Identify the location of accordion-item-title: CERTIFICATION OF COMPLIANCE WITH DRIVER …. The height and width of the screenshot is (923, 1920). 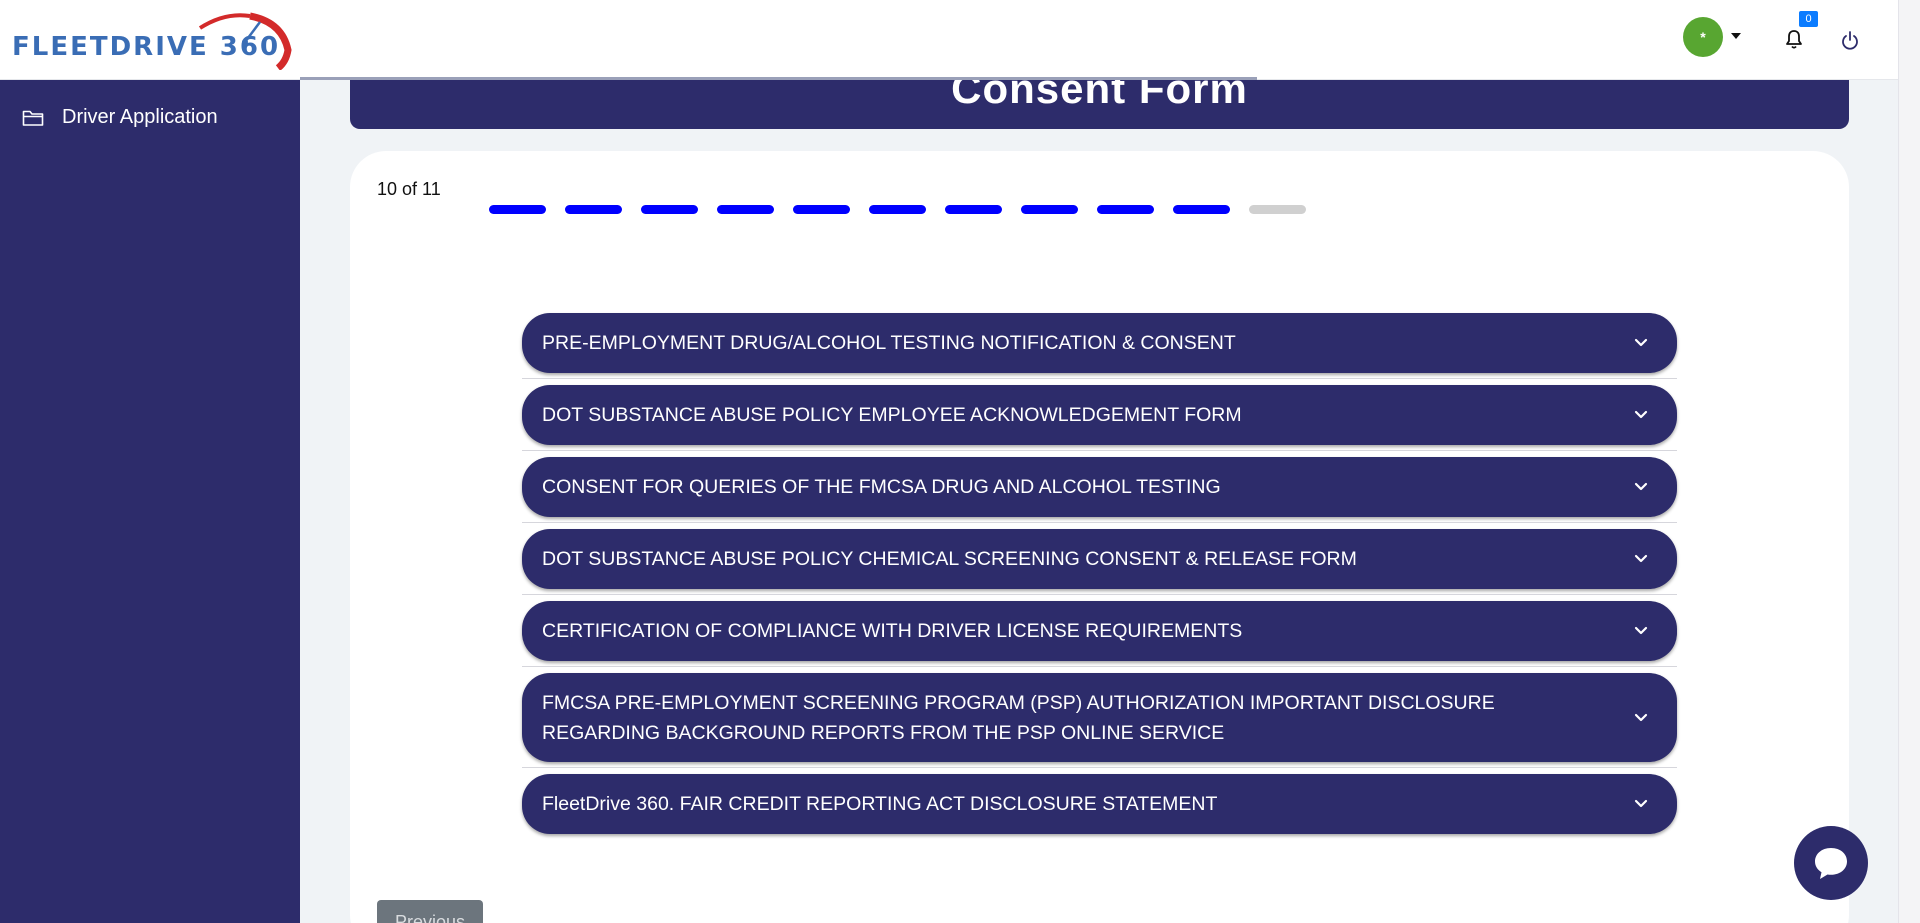
(892, 631).